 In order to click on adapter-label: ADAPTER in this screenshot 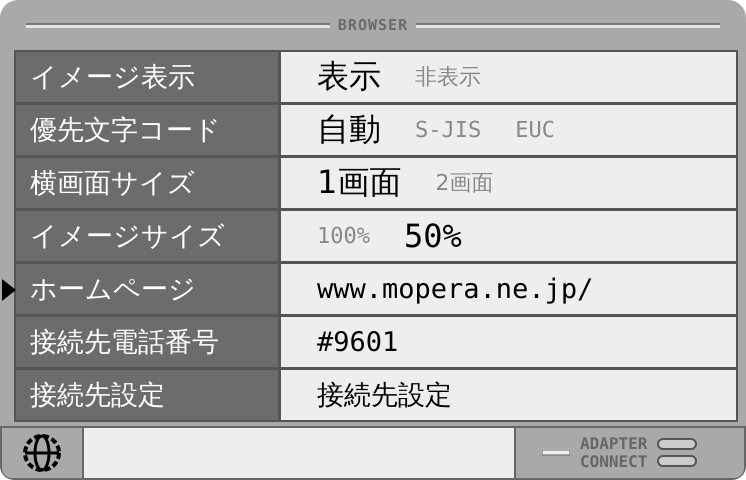, I will do `click(614, 444)`.